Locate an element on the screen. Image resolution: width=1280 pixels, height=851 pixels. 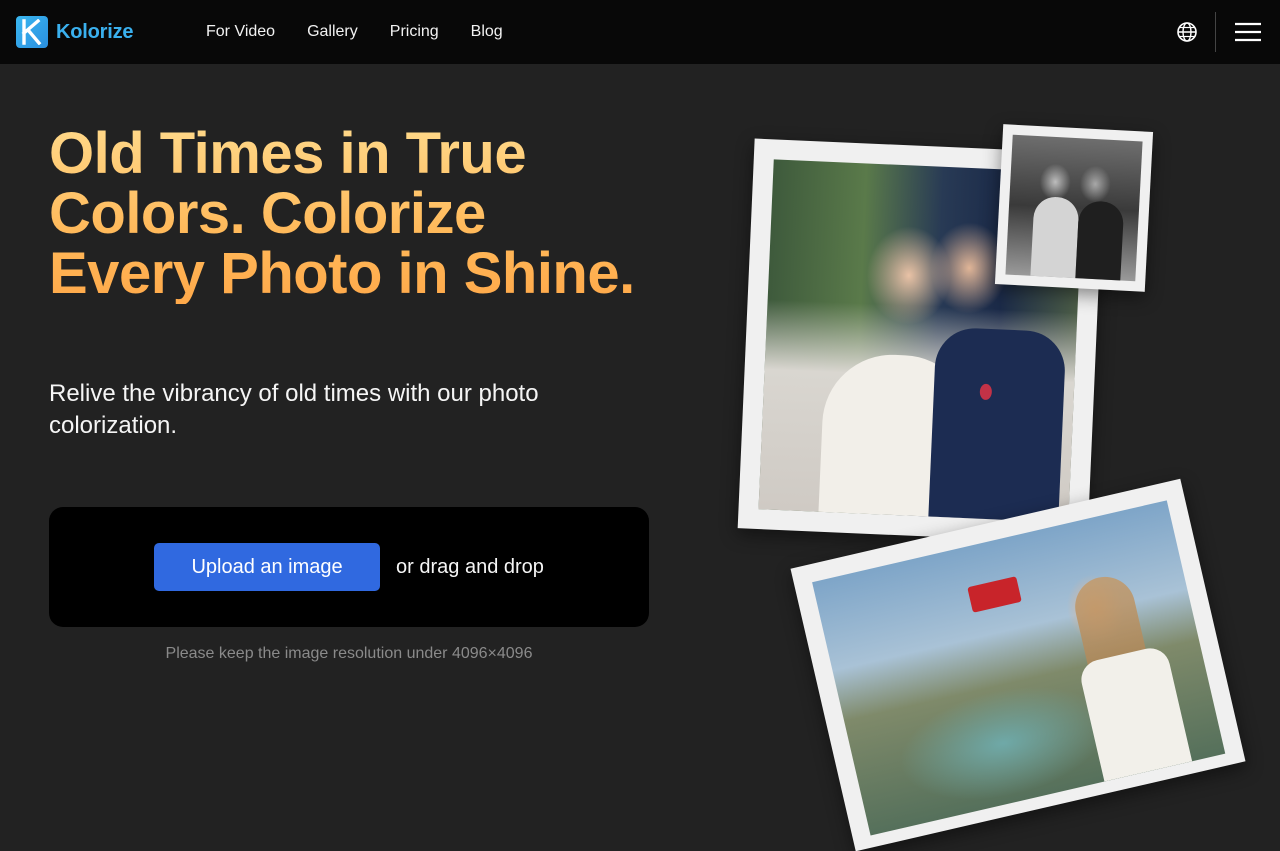
kolorize-logo-link: Kolorize is located at coordinates (74, 32).